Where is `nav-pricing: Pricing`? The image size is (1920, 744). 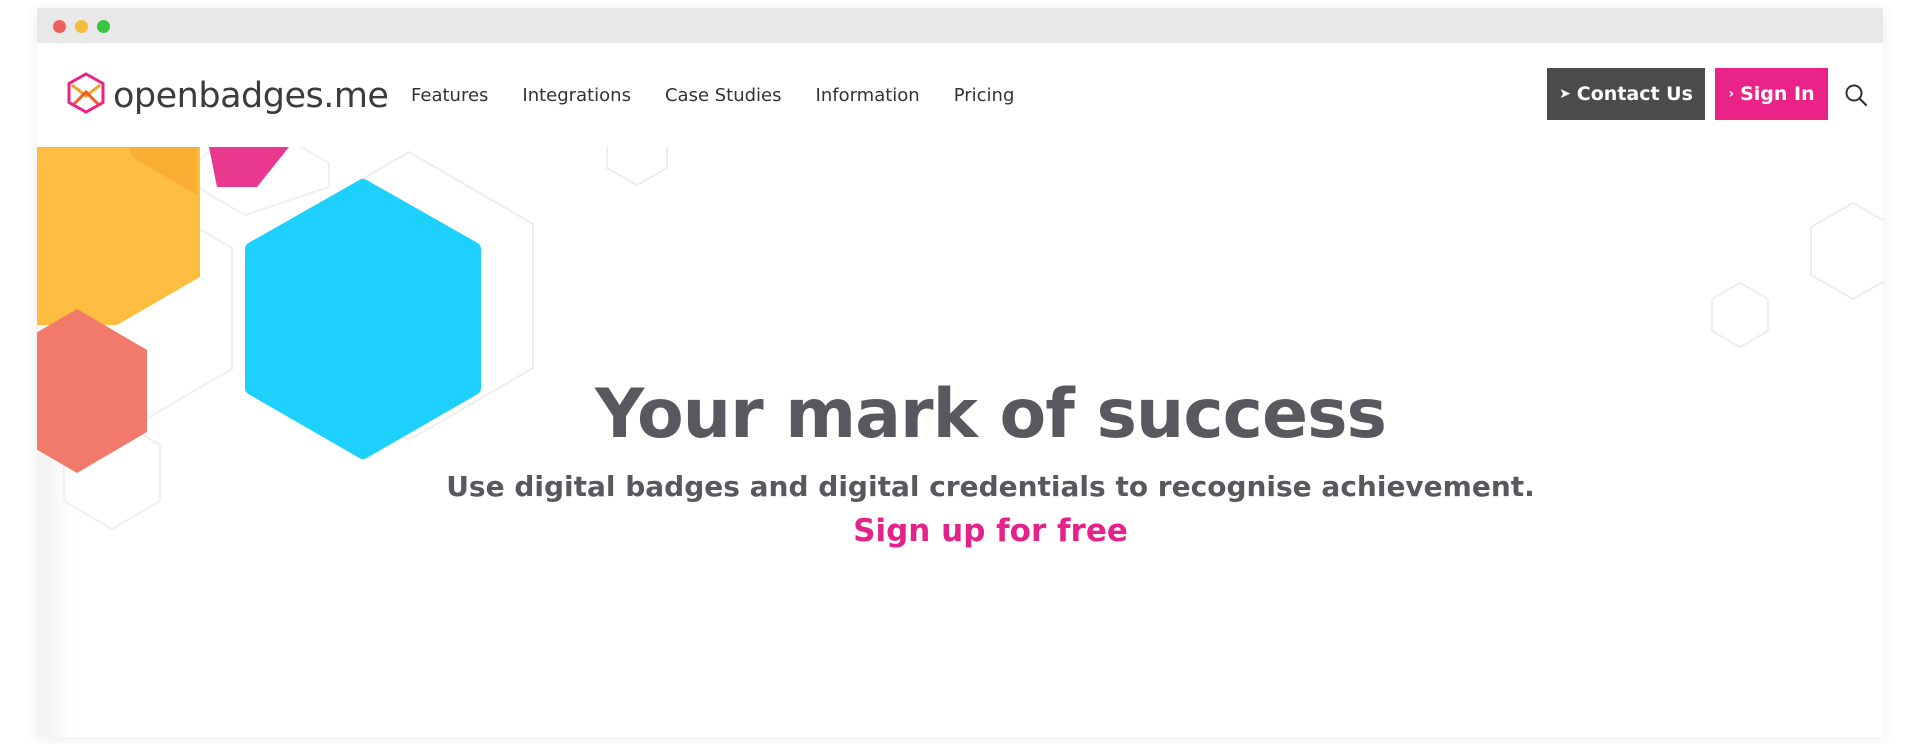 nav-pricing: Pricing is located at coordinates (984, 95).